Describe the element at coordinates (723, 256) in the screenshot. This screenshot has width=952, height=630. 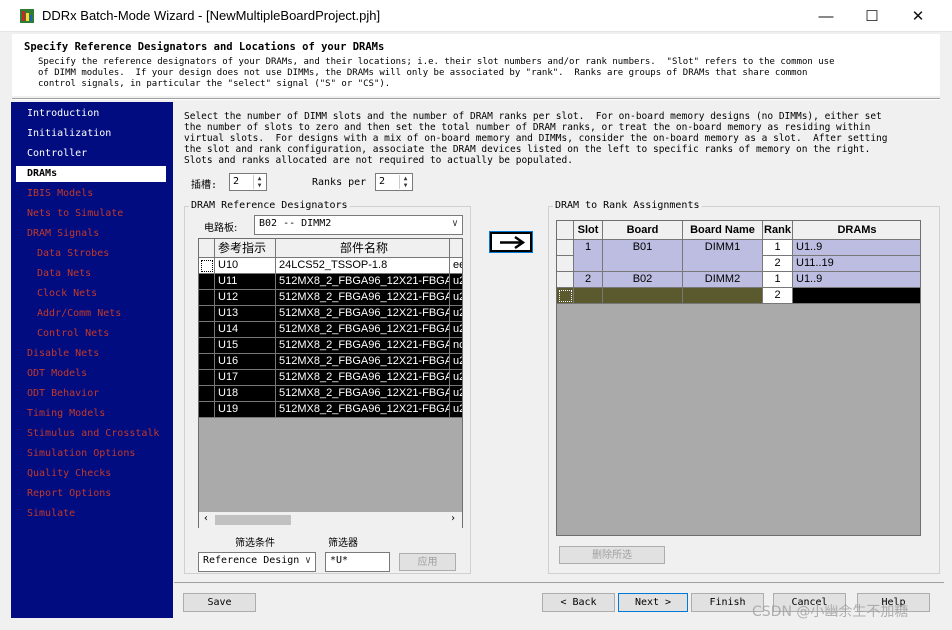
I see `cell-board-name: DIMM1` at that location.